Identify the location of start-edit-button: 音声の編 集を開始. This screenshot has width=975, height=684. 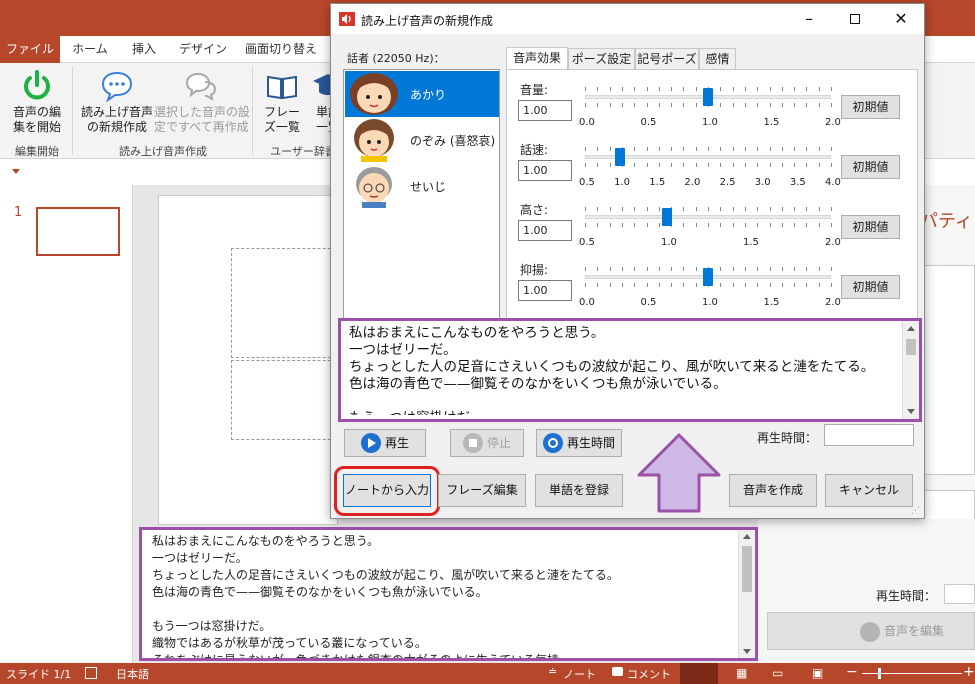
(37, 102).